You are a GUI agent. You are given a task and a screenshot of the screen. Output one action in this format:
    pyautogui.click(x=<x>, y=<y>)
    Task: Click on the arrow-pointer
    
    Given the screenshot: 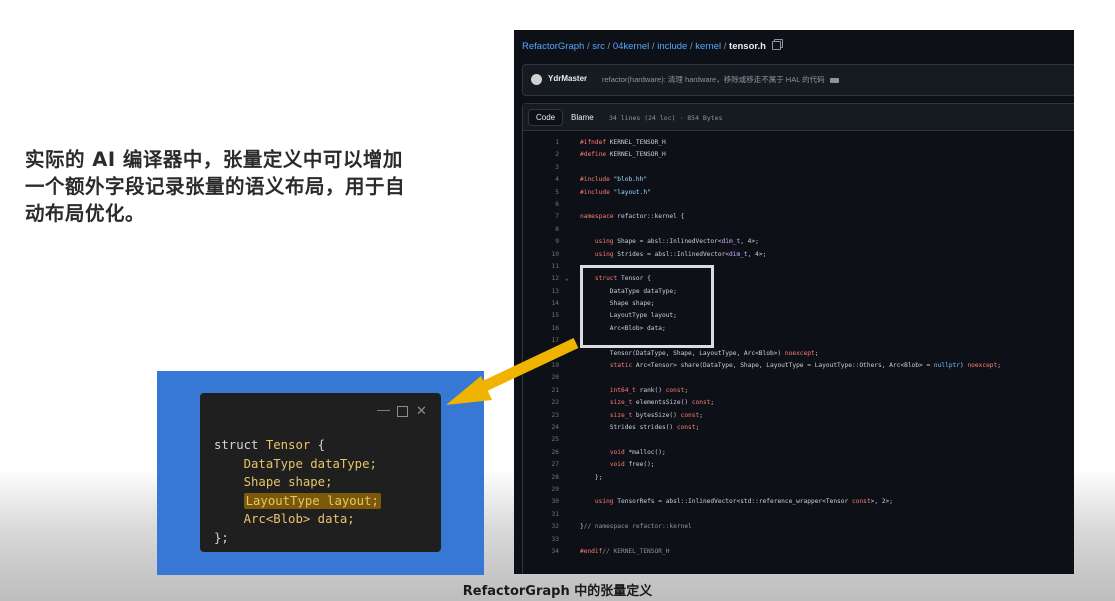 What is the action you would take?
    pyautogui.click(x=512, y=371)
    